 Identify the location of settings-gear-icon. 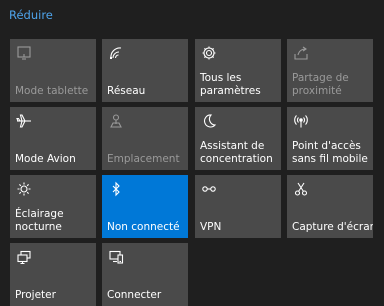
(209, 53).